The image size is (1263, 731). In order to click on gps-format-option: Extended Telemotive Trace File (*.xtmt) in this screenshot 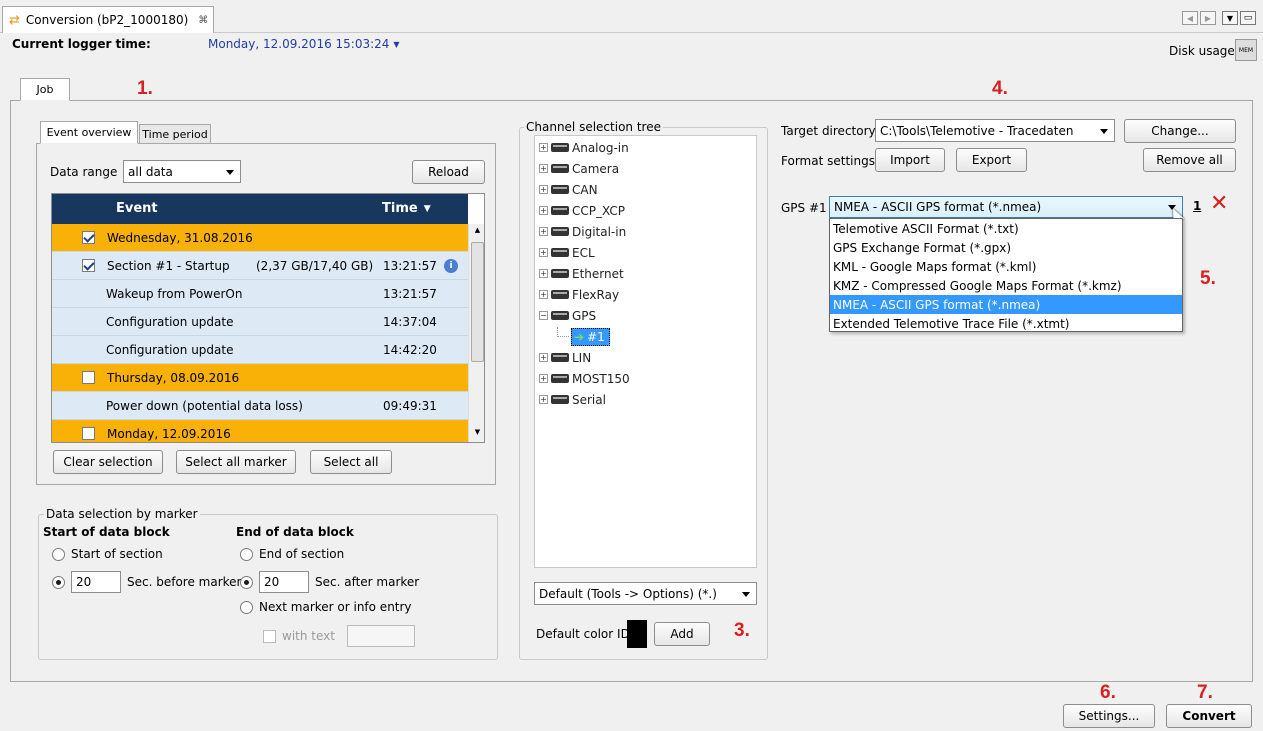, I will do `click(1006, 323)`.